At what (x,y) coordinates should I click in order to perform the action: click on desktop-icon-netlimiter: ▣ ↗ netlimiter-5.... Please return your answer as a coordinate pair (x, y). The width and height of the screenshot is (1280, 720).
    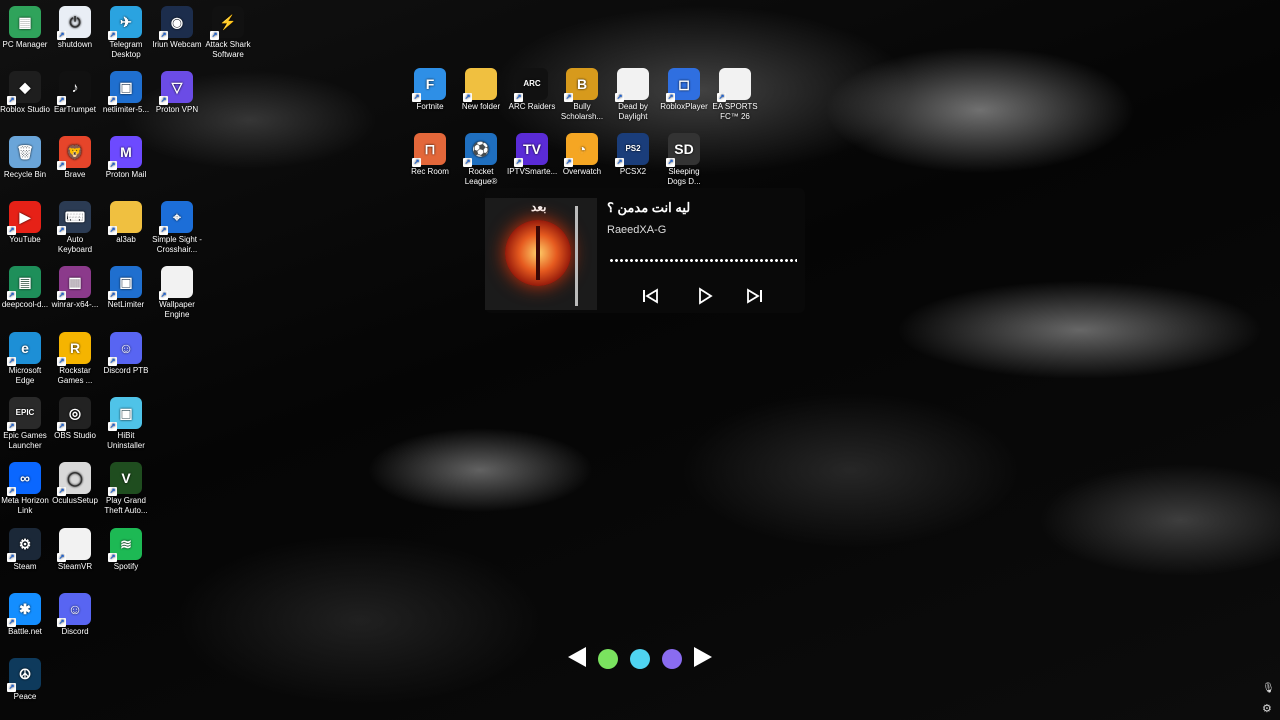
    Looking at the image, I should click on (126, 93).